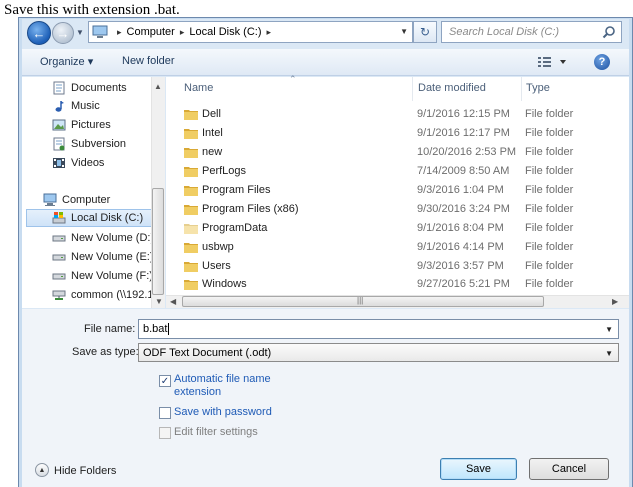  What do you see at coordinates (103, 238) in the screenshot?
I see `nav-item-volume-d: New Volume (D:)` at bounding box center [103, 238].